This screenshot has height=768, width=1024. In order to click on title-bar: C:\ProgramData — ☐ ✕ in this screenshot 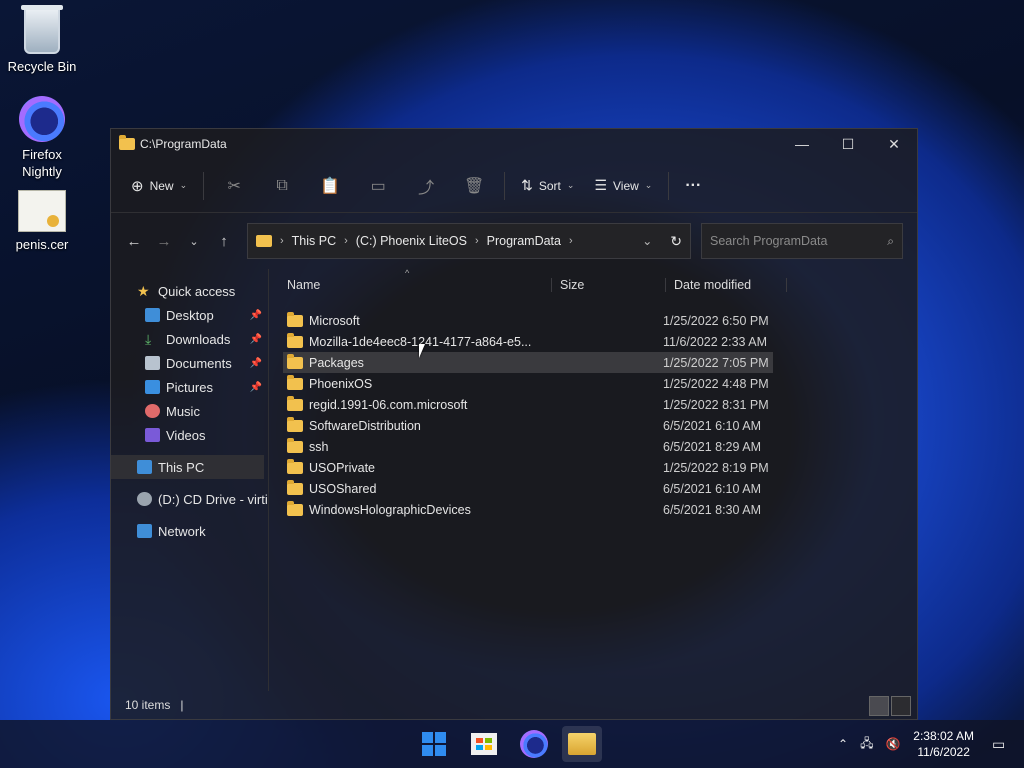, I will do `click(514, 144)`.